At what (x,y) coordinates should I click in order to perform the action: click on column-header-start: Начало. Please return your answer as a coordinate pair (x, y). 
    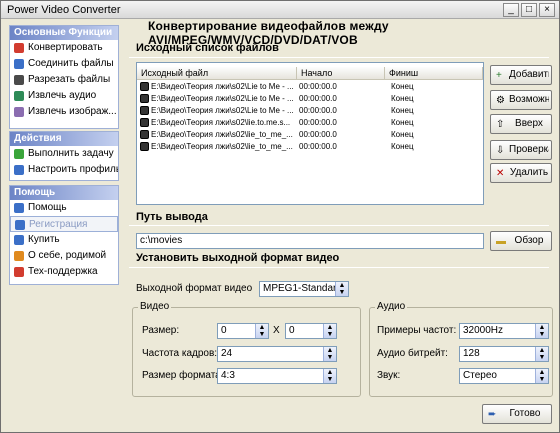
    Looking at the image, I should click on (341, 73).